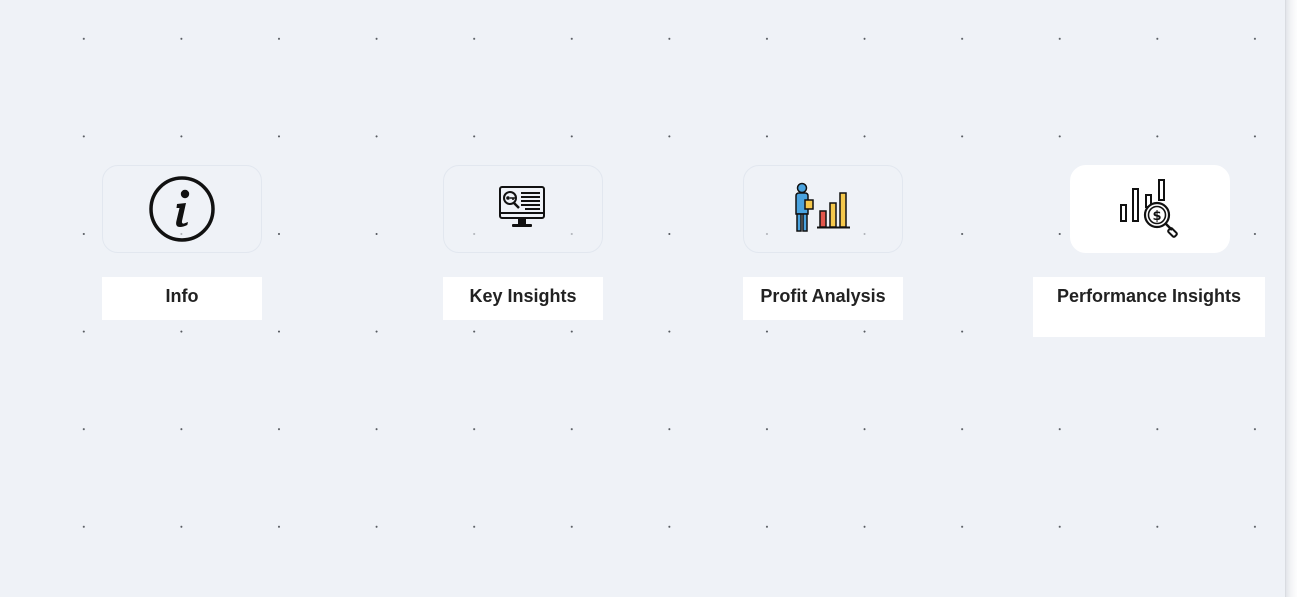 Image resolution: width=1297 pixels, height=597 pixels. What do you see at coordinates (1291, 298) in the screenshot?
I see `canvas-scroll-edge` at bounding box center [1291, 298].